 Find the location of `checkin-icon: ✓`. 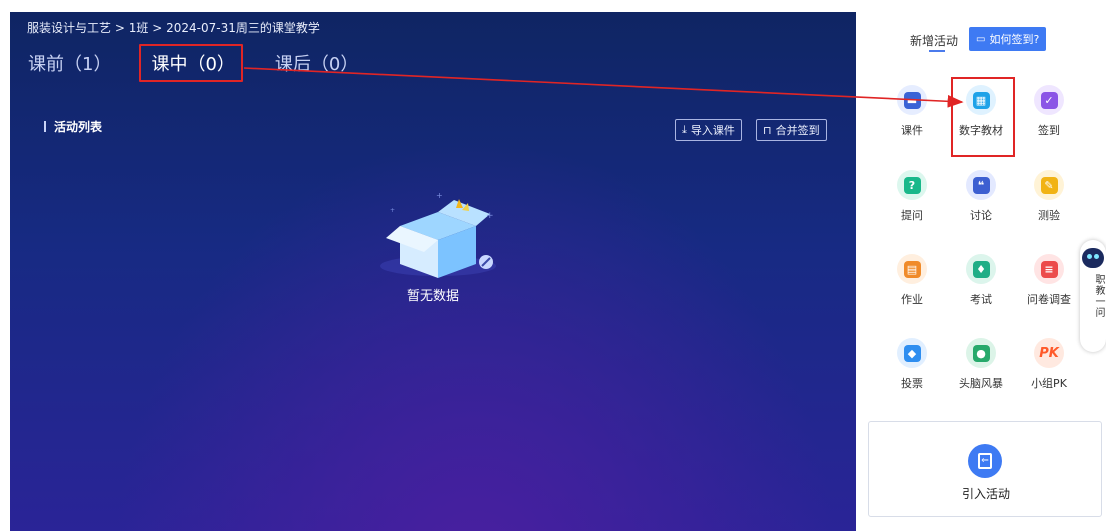

checkin-icon: ✓ is located at coordinates (1049, 100).